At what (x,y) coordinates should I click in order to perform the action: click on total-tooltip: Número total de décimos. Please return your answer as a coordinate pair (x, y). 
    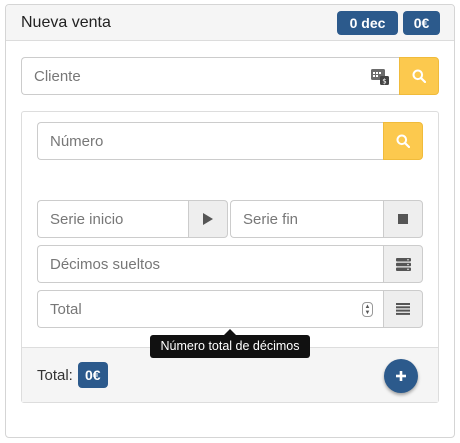
    Looking at the image, I should click on (230, 346).